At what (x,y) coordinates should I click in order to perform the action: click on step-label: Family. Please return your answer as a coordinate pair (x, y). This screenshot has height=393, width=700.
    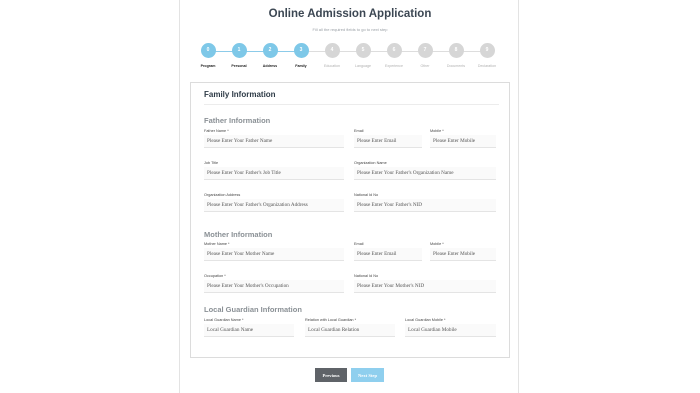
    Looking at the image, I should click on (301, 66).